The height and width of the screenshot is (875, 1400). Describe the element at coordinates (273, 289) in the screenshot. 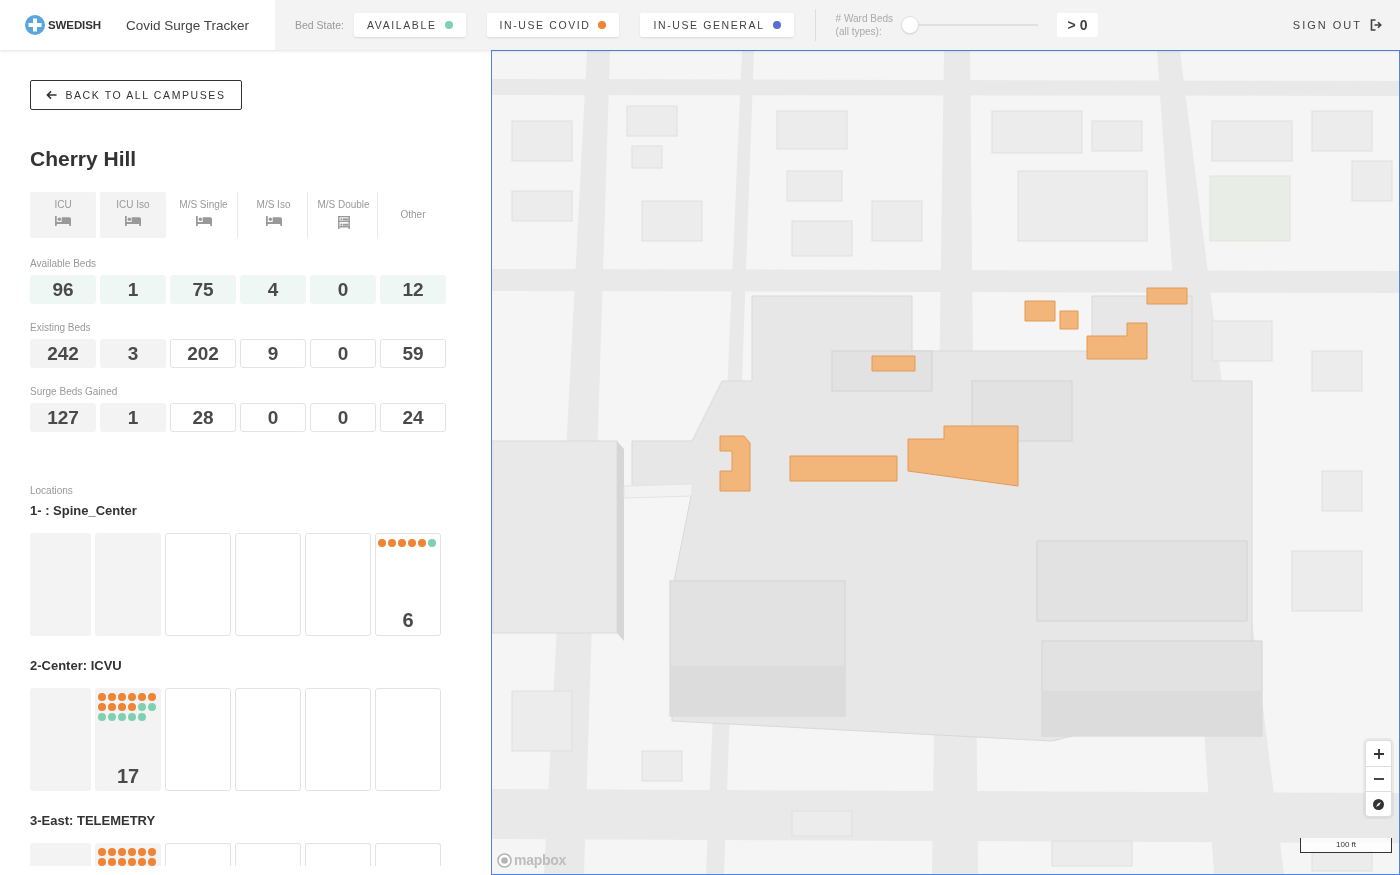

I see `bed-count-cell: 4` at that location.